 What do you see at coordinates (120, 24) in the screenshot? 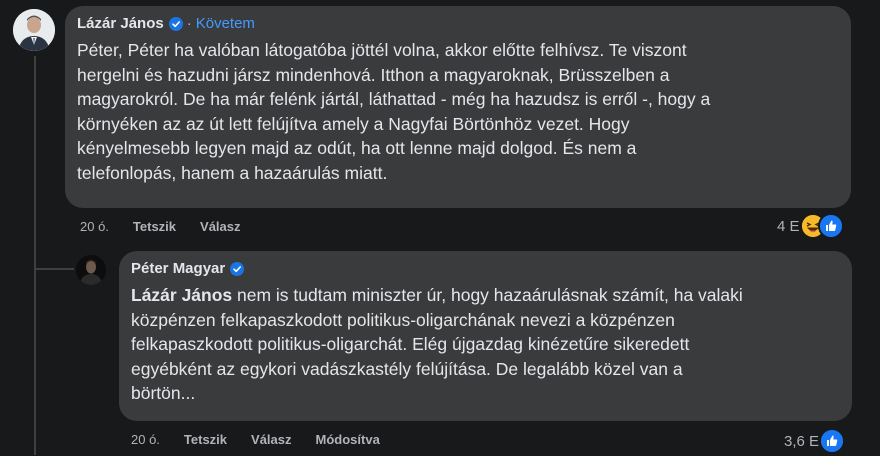
I see `author-name: Lázár János` at bounding box center [120, 24].